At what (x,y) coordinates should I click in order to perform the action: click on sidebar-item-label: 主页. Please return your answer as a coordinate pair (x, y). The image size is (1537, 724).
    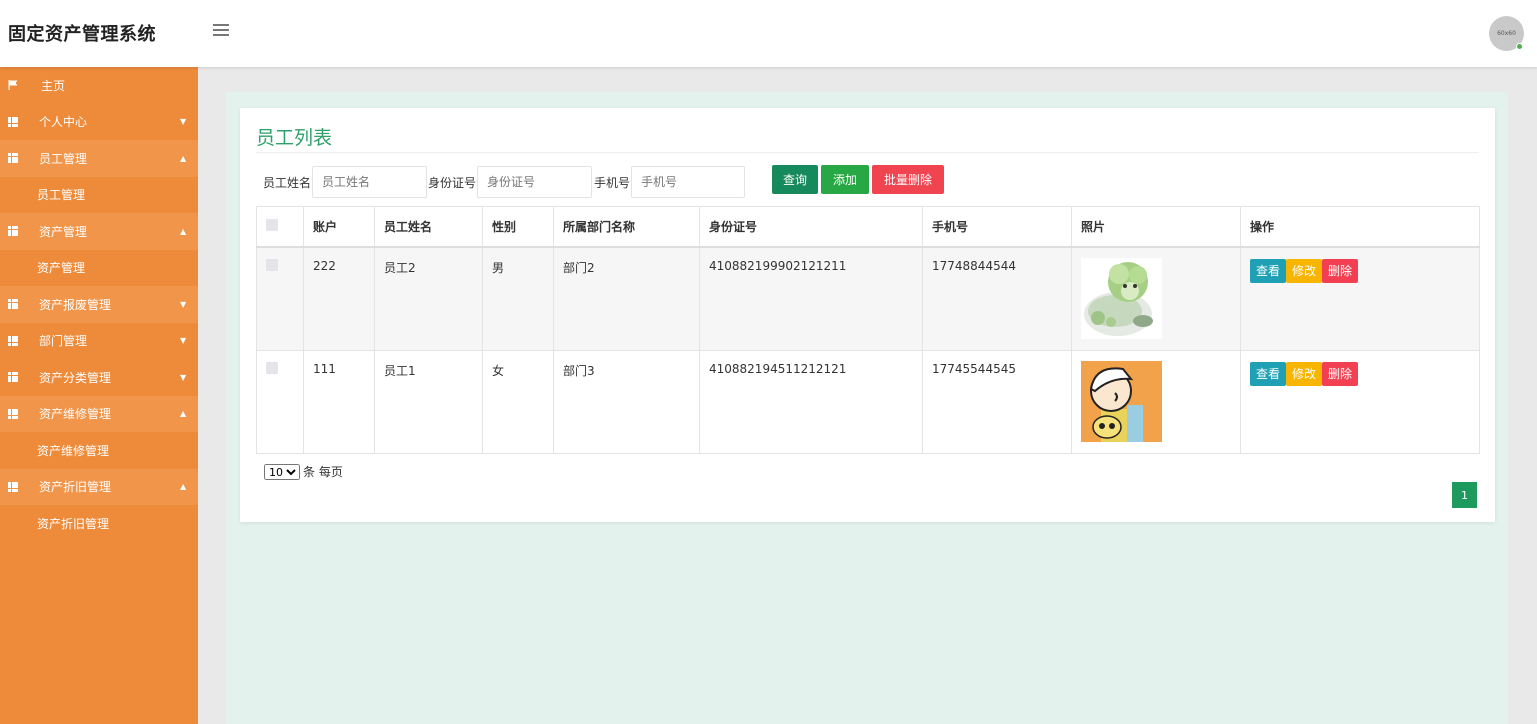
    Looking at the image, I should click on (53, 85).